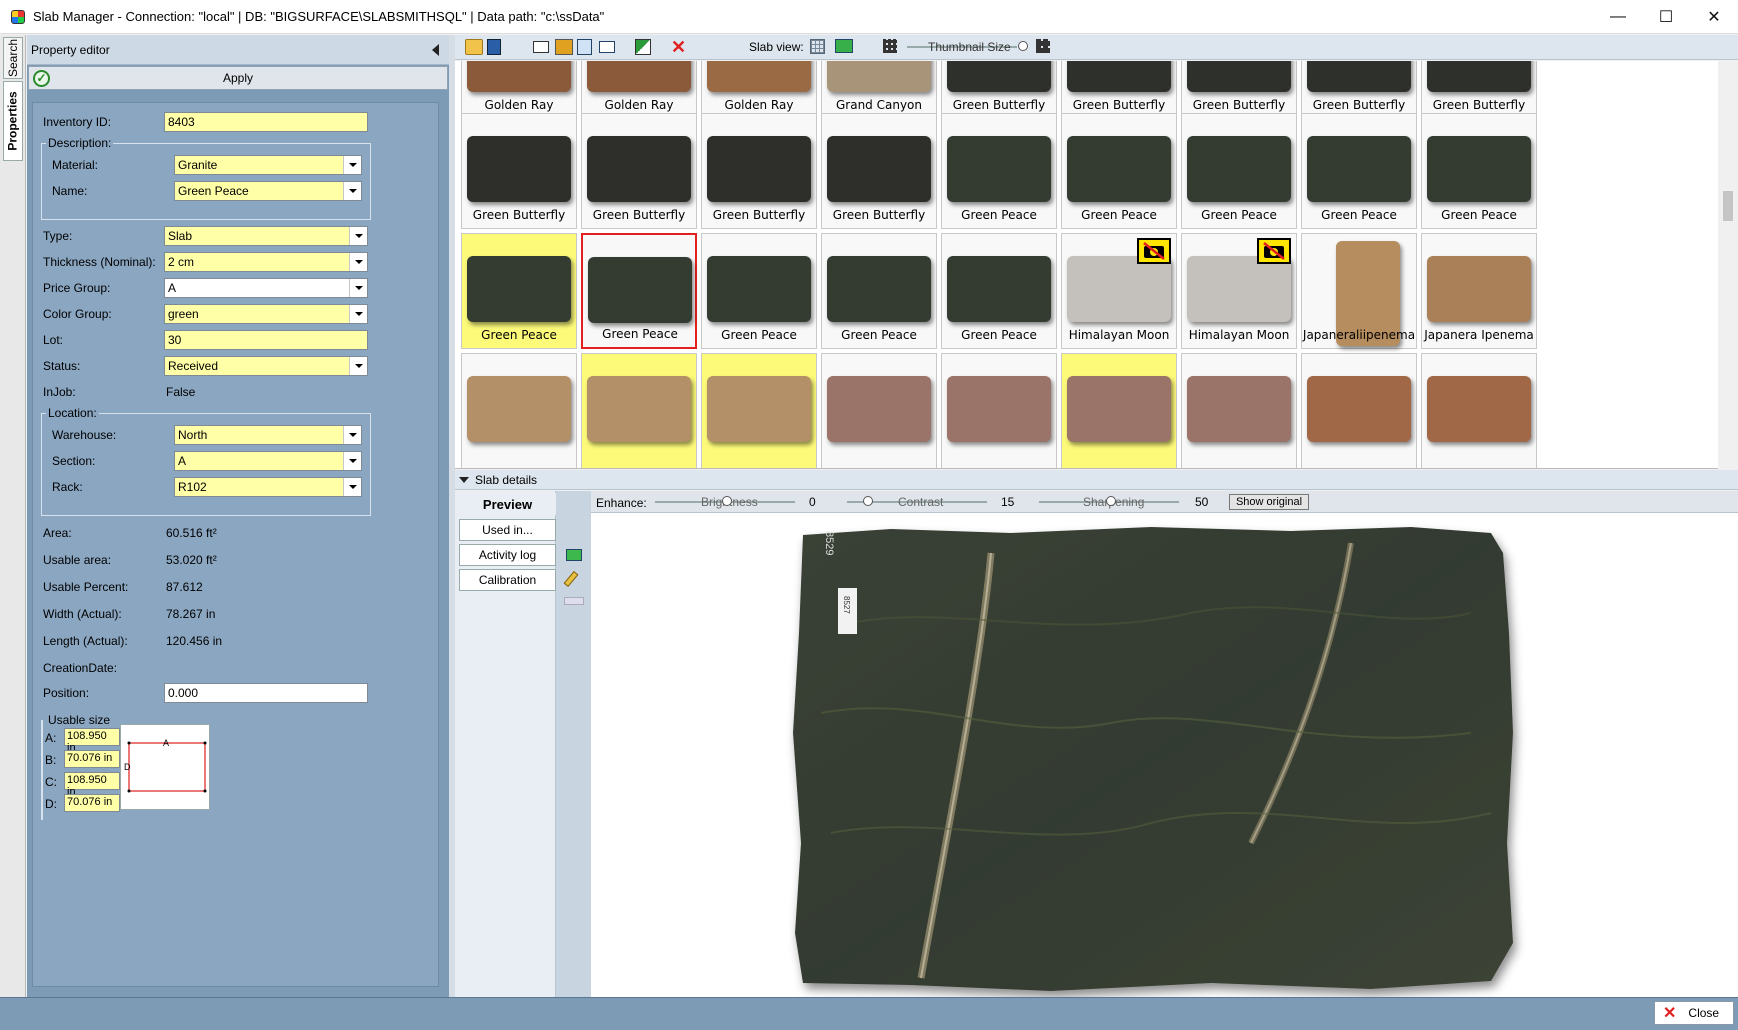  What do you see at coordinates (1043, 46) in the screenshot?
I see `large-thumbs-icon` at bounding box center [1043, 46].